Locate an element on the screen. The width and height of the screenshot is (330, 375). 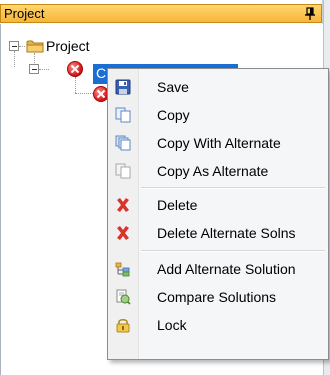
add-alternate-icon is located at coordinates (122, 269).